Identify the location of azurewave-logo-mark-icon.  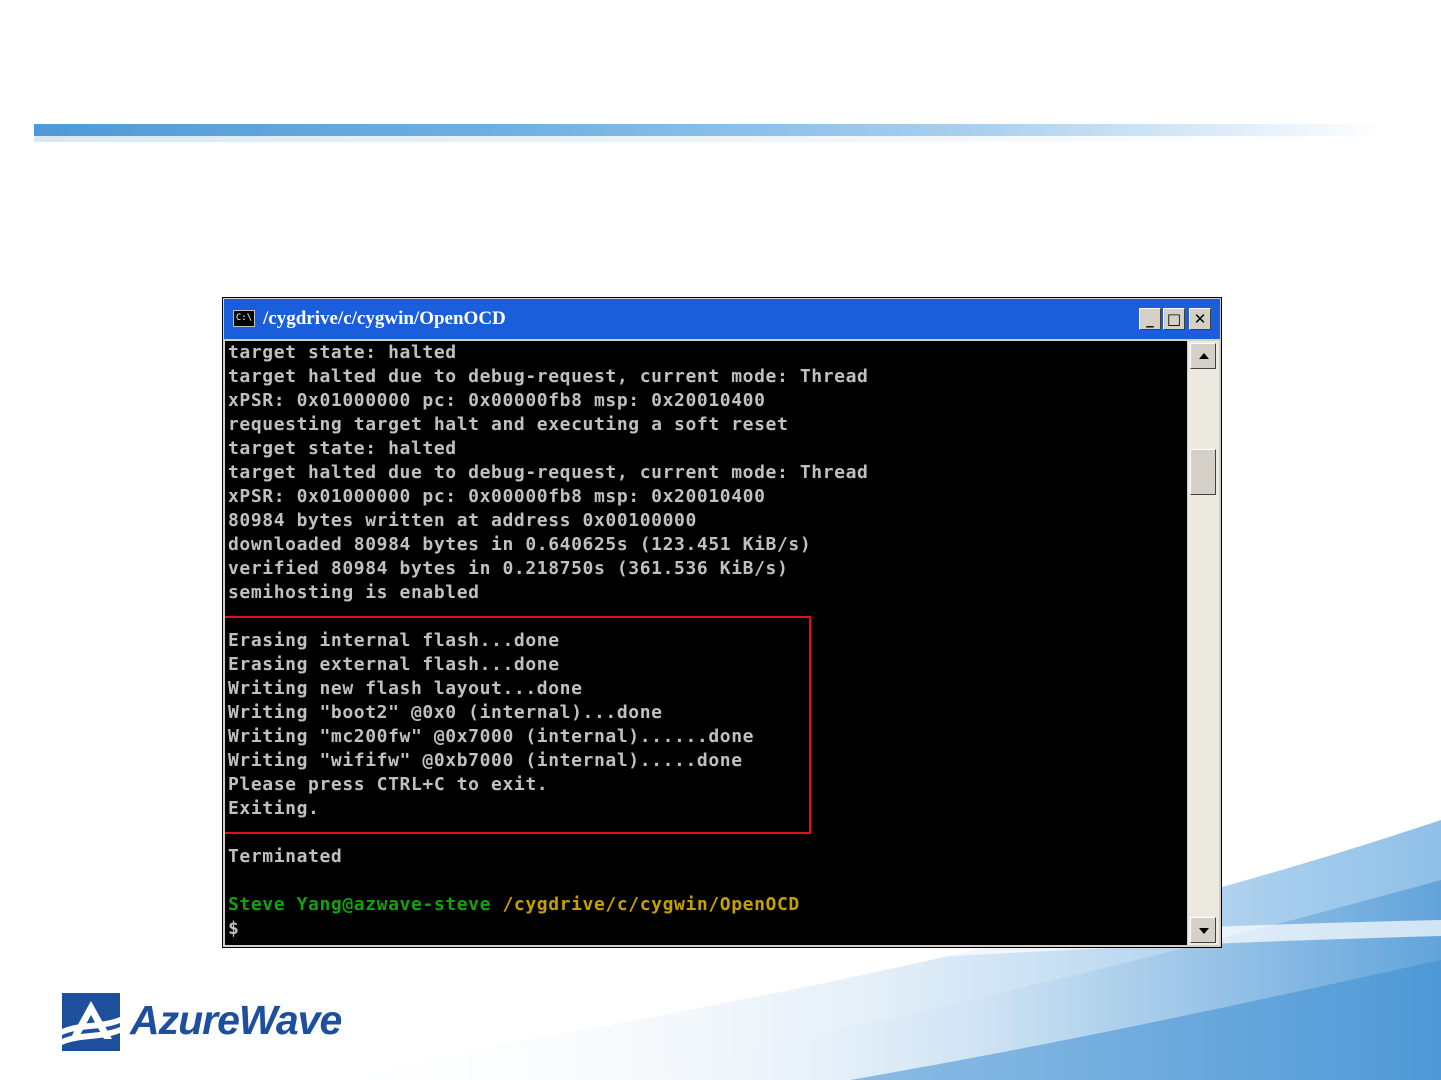
(91, 1022).